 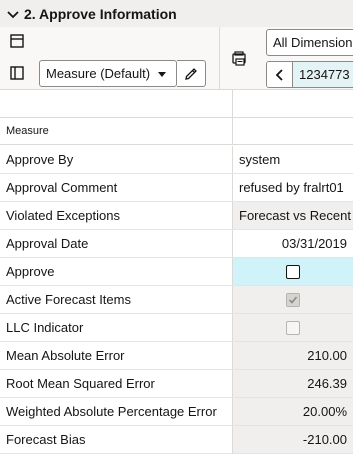 What do you see at coordinates (219, 58) in the screenshot?
I see `toolbar-divider` at bounding box center [219, 58].